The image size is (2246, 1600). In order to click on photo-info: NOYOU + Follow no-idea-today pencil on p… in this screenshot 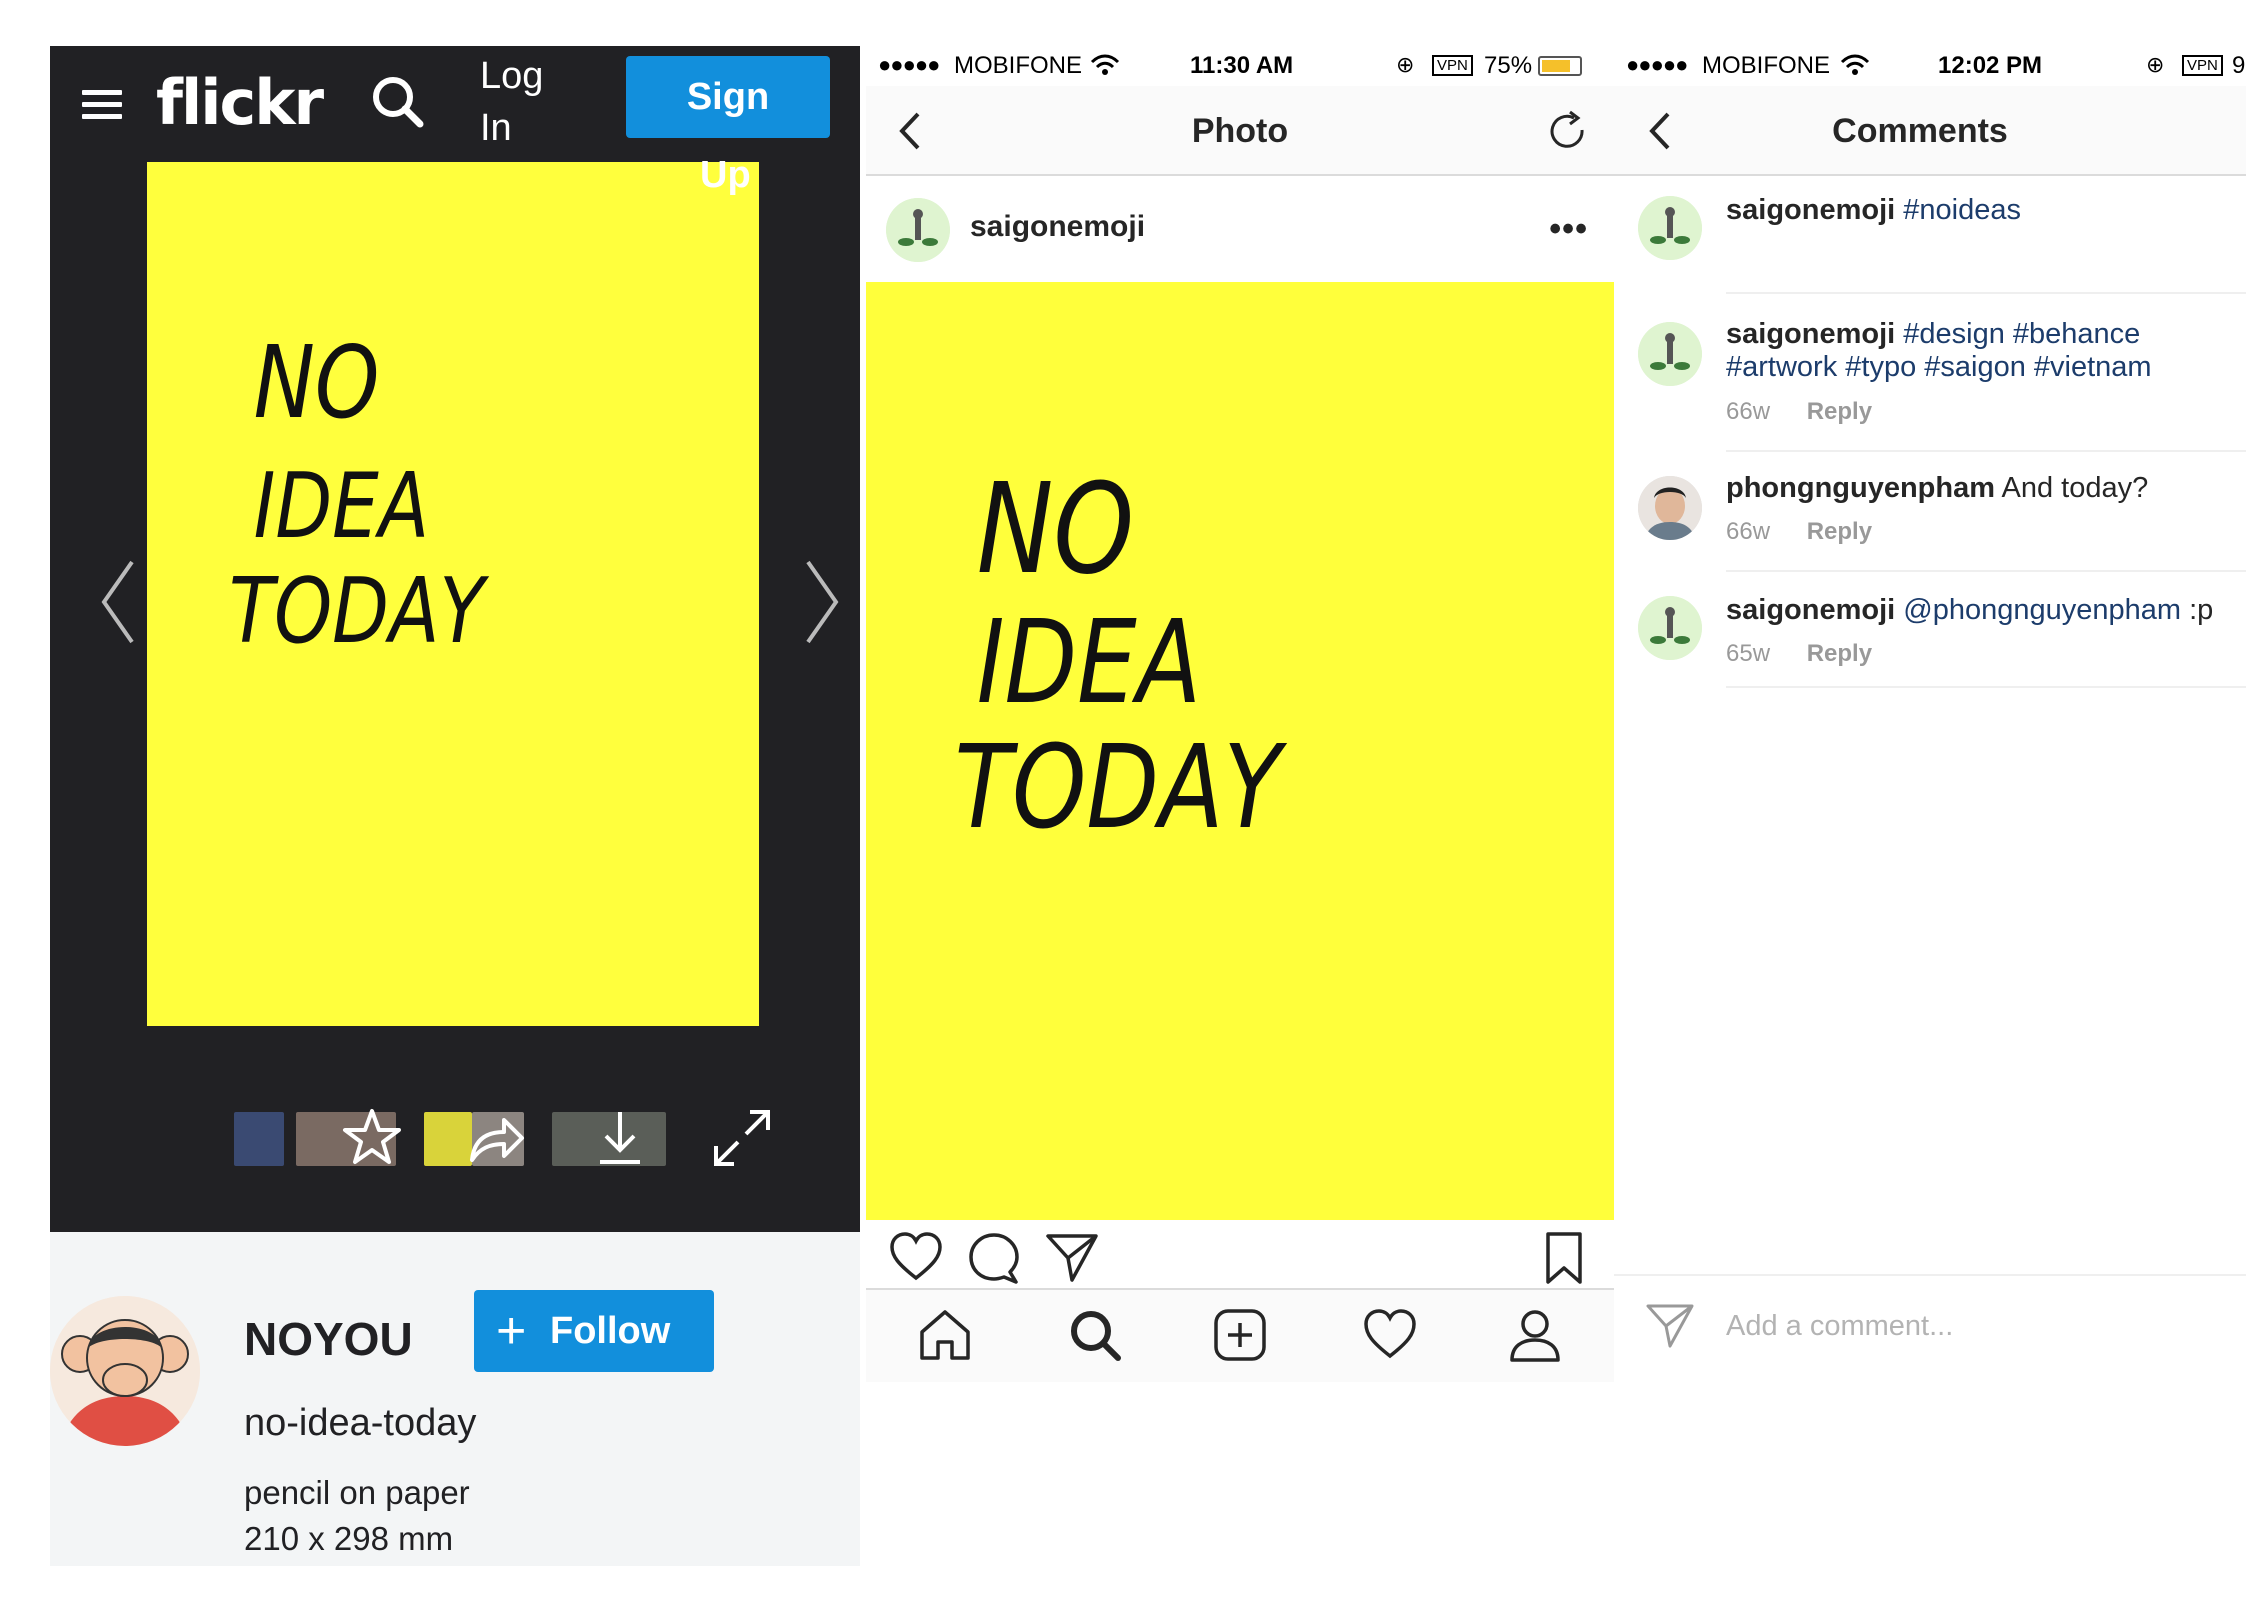, I will do `click(455, 1399)`.